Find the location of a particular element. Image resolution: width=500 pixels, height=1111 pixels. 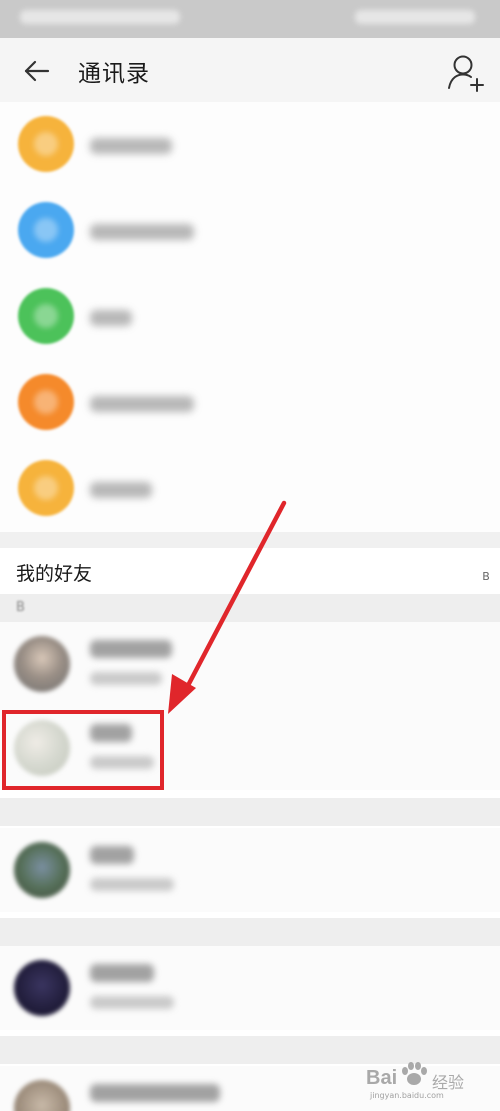

paw-icon is located at coordinates (414, 1073).